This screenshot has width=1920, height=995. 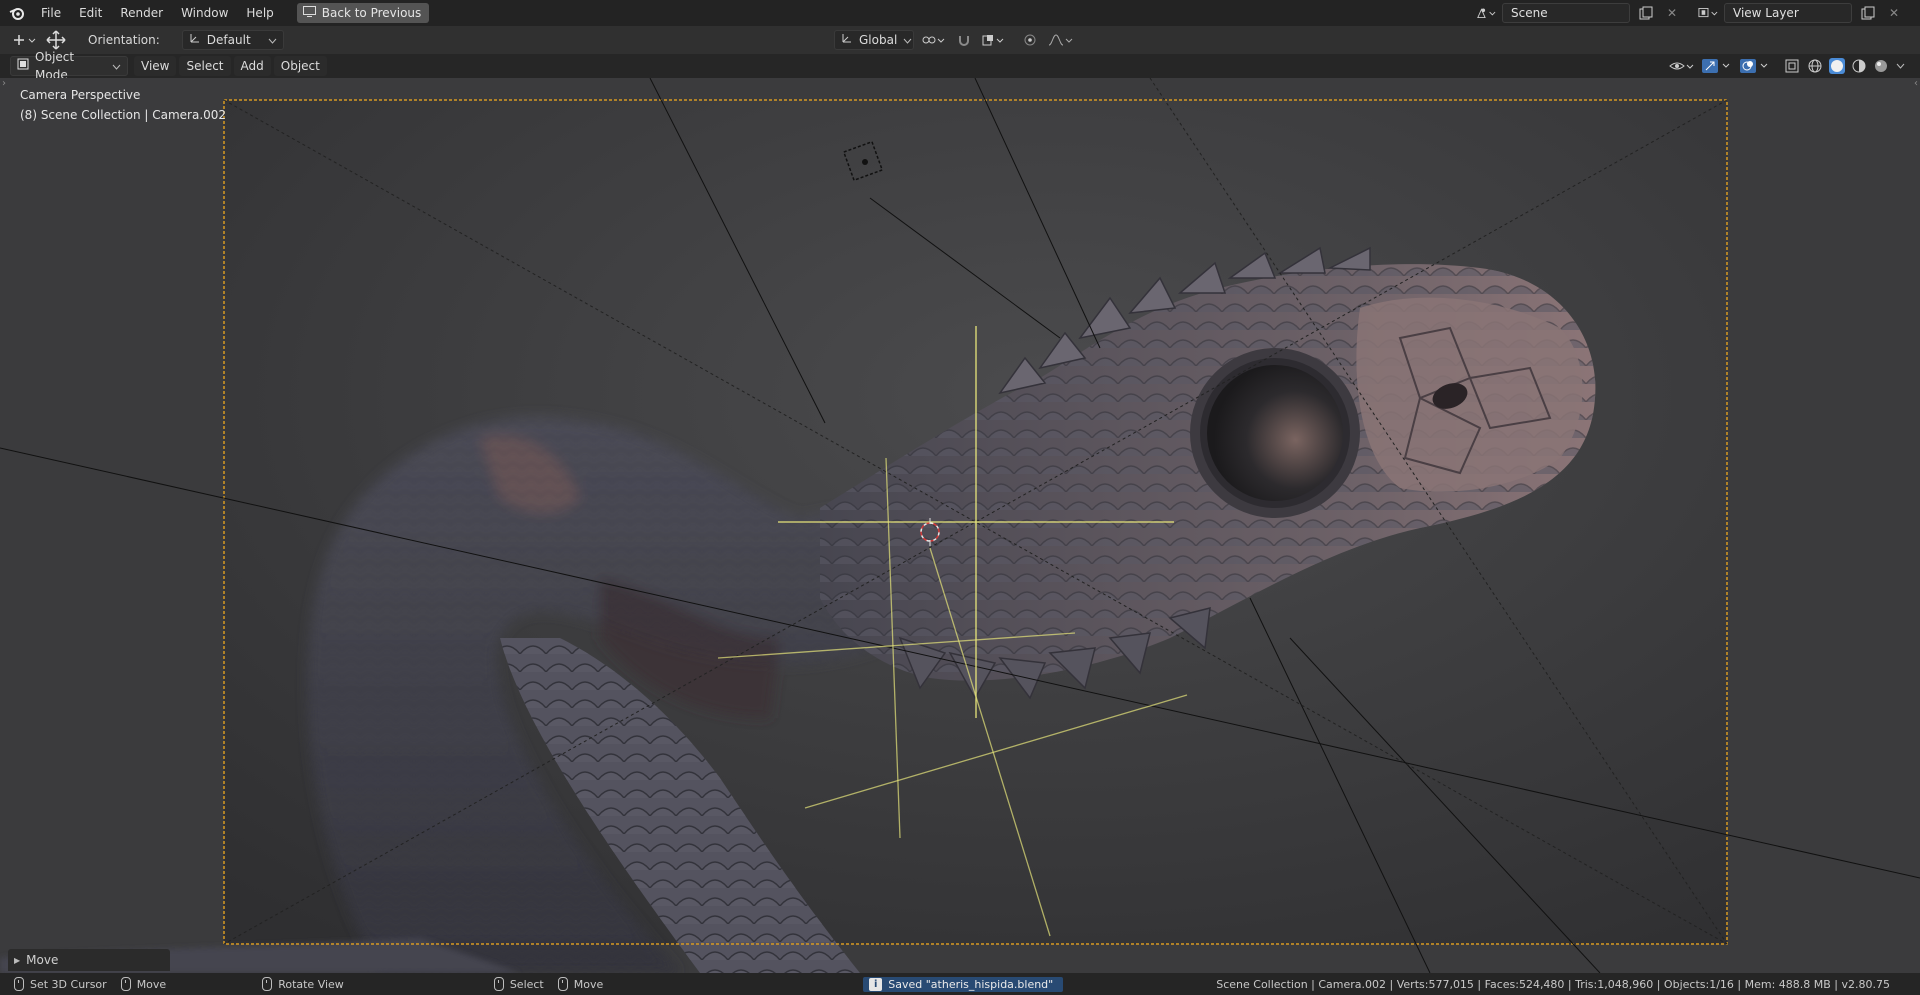 I want to click on transform-orientation-dropdown: Global, so click(x=874, y=40).